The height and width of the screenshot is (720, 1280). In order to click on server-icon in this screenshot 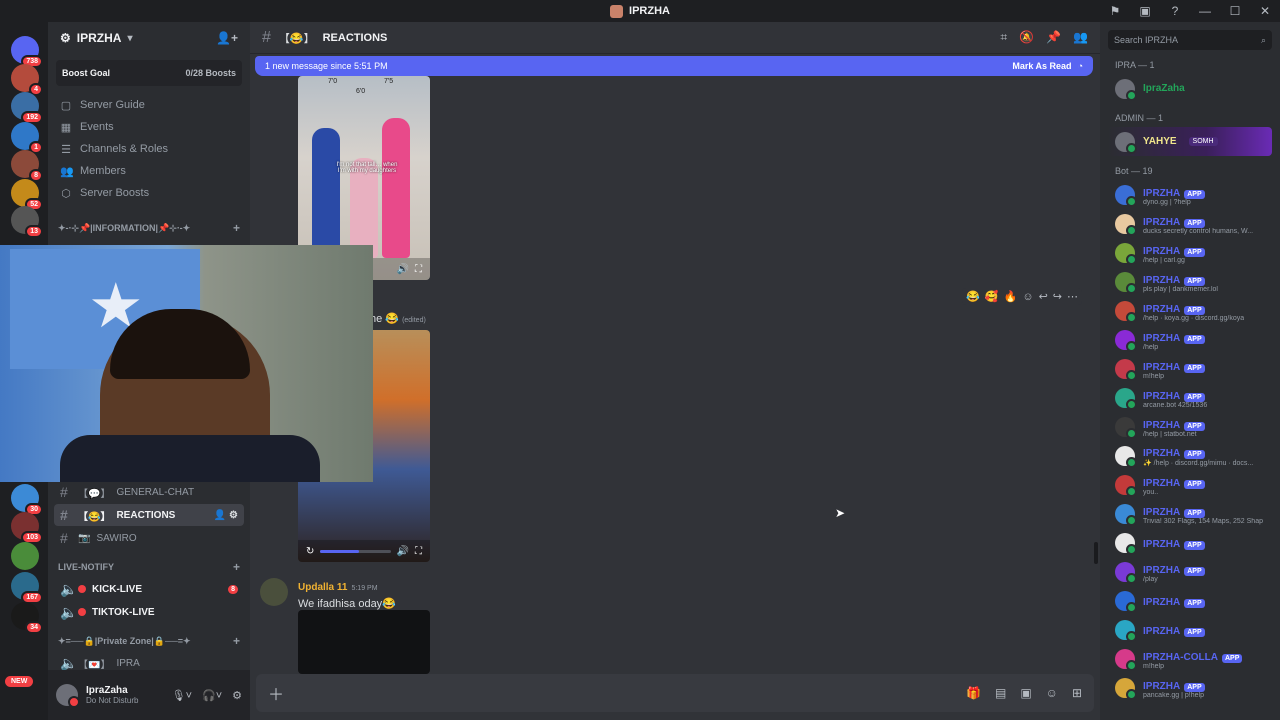, I will do `click(25, 556)`.